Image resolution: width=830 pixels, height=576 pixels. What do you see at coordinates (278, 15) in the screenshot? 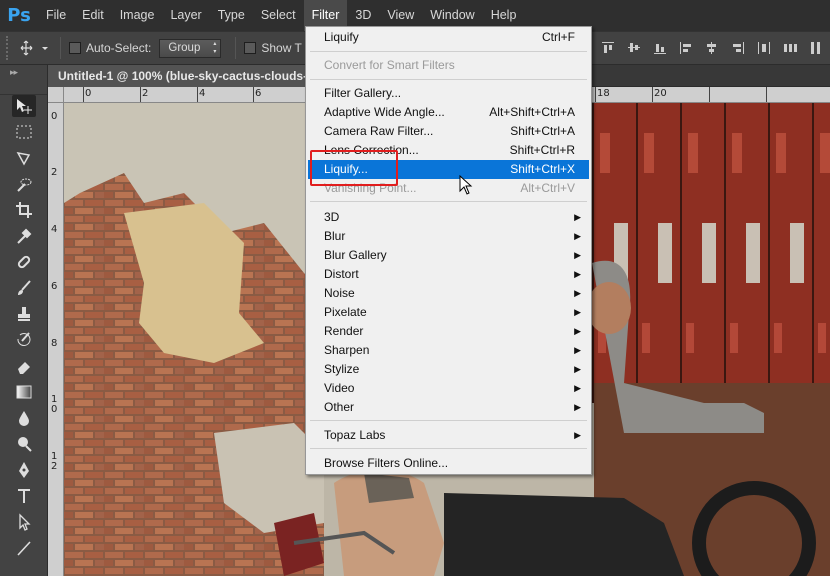
I see `menu-select: Select` at bounding box center [278, 15].